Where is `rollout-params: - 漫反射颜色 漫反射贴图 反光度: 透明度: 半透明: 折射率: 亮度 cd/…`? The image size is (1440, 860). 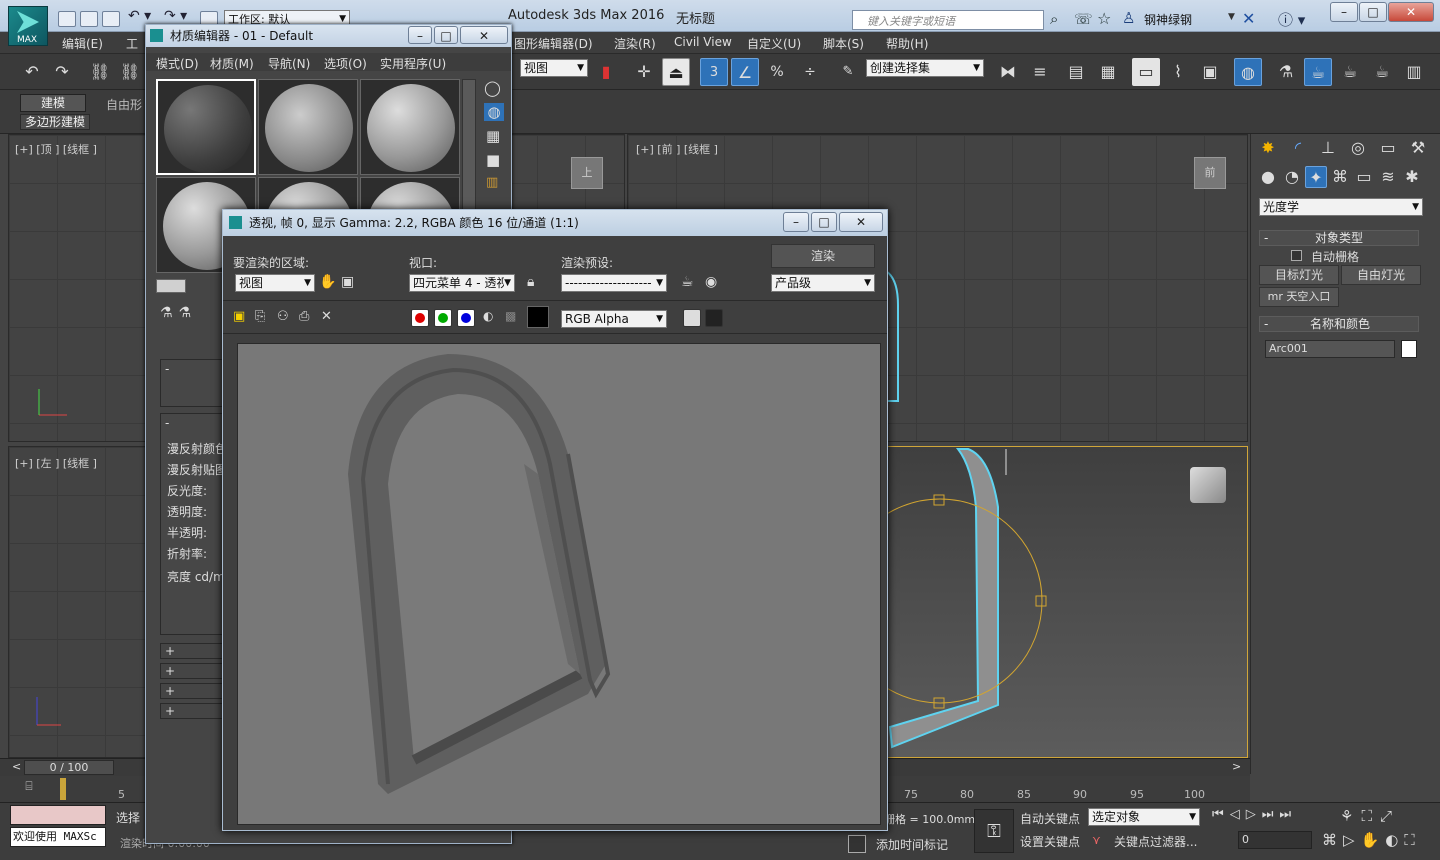
rollout-params: - 漫反射颜色 漫反射贴图 反光度: 透明度: 半透明: 折射率: 亮度 cd/… is located at coordinates (196, 524).